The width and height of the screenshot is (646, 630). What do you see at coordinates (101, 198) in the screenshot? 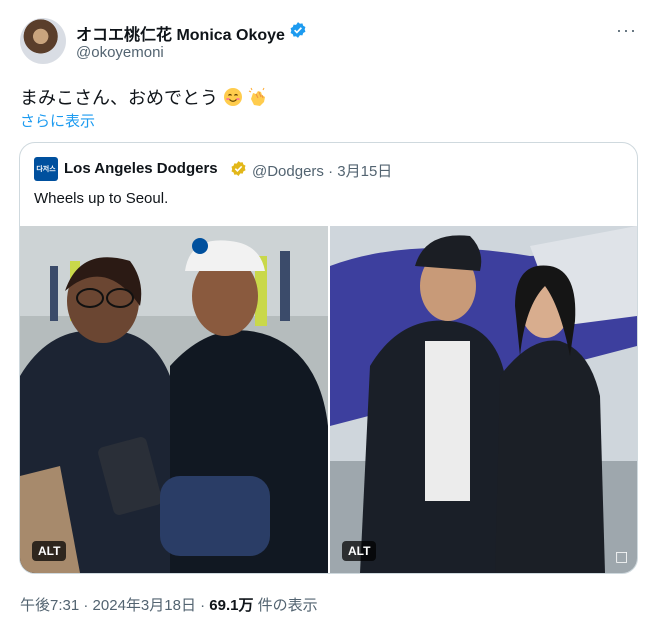
I see `quoted-text: Wheels up to Seoul.` at bounding box center [101, 198].